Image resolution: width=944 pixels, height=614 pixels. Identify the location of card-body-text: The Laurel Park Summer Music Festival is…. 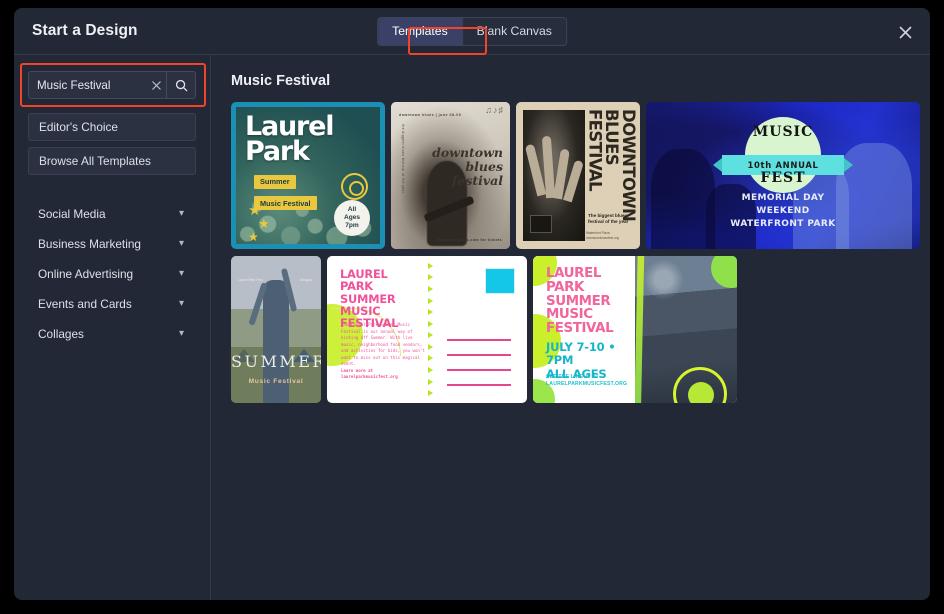
(383, 344).